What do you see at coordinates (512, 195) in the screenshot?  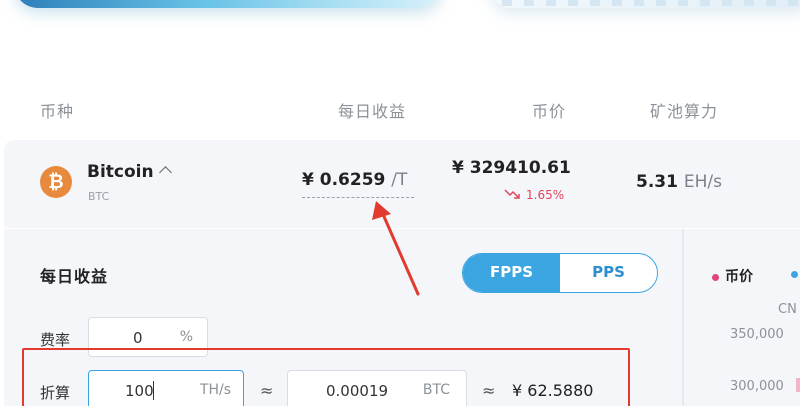 I see `trend-down-icon` at bounding box center [512, 195].